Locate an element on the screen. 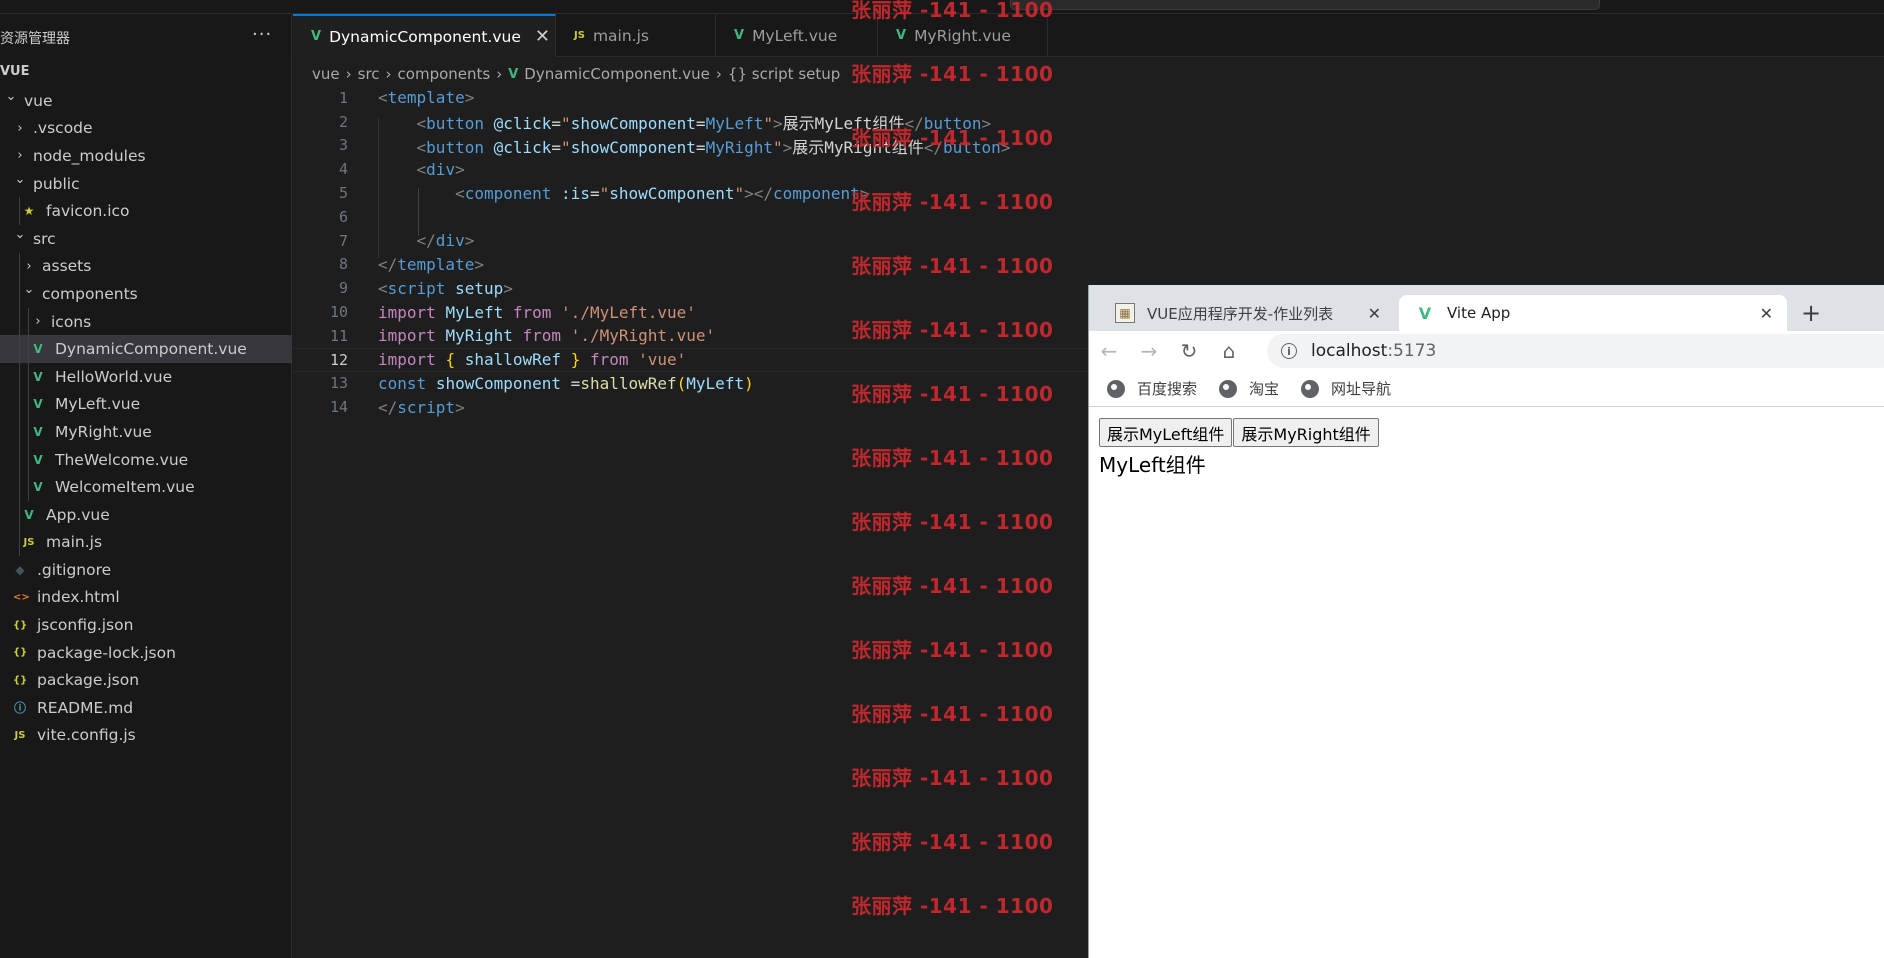 Image resolution: width=1884 pixels, height=958 pixels. bookmark-navigation: 网址导航 is located at coordinates (1346, 388).